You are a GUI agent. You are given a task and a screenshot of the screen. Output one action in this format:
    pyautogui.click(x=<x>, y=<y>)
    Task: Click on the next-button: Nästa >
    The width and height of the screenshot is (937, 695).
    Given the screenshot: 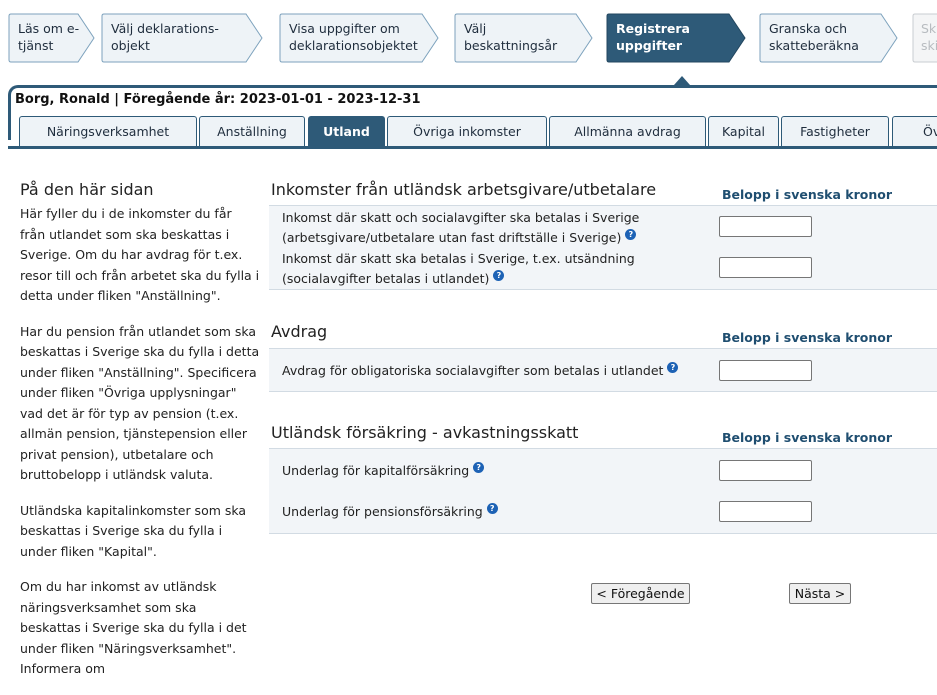 What is the action you would take?
    pyautogui.click(x=820, y=593)
    